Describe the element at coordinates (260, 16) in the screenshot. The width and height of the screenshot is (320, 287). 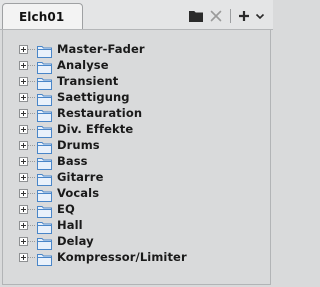
I see `chevron-down-icon` at that location.